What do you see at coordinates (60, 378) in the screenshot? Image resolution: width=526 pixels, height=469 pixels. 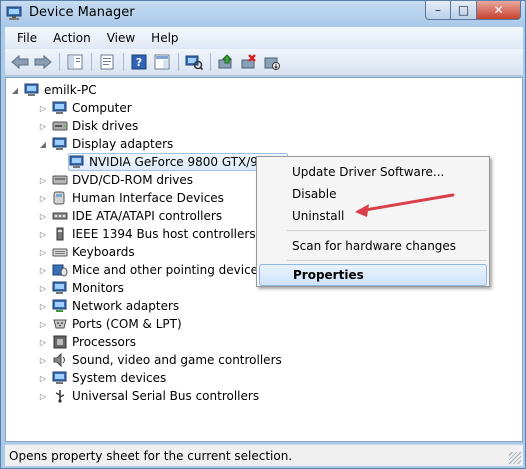 I see `system-device-icon` at bounding box center [60, 378].